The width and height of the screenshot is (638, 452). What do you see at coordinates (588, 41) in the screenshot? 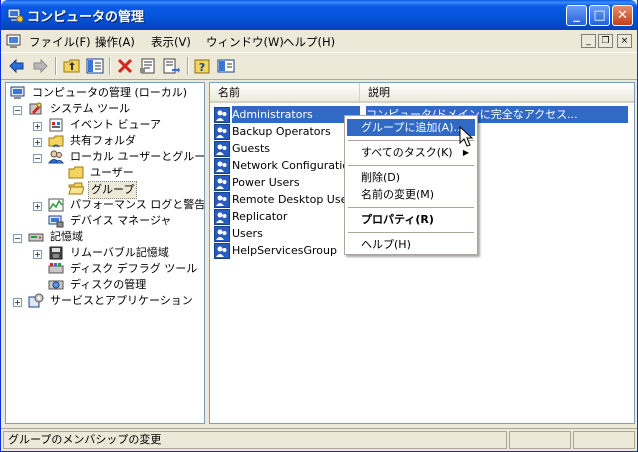
I see `mdi-minimize-button: _` at bounding box center [588, 41].